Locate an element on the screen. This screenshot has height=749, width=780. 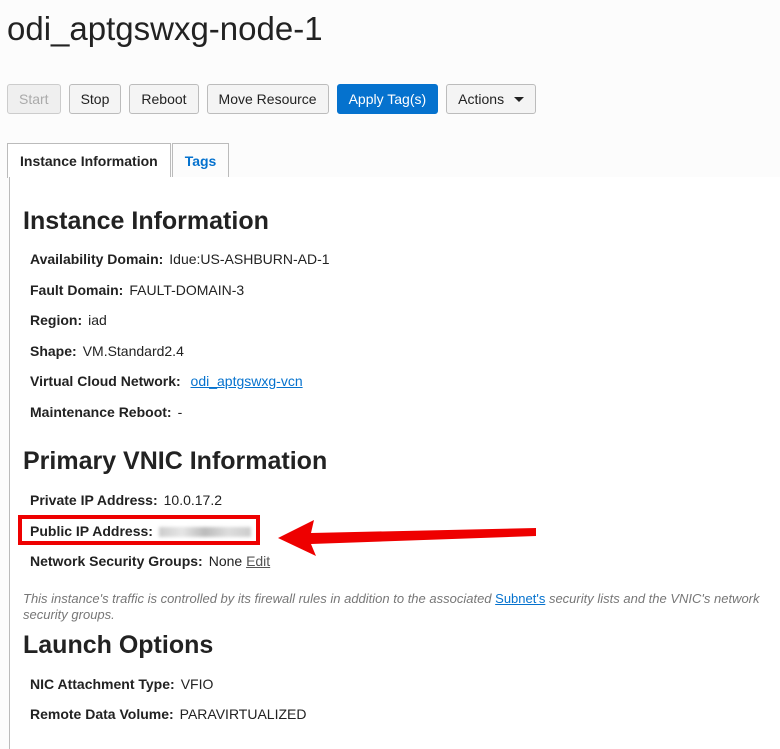
label: Private IP Address: is located at coordinates (94, 500).